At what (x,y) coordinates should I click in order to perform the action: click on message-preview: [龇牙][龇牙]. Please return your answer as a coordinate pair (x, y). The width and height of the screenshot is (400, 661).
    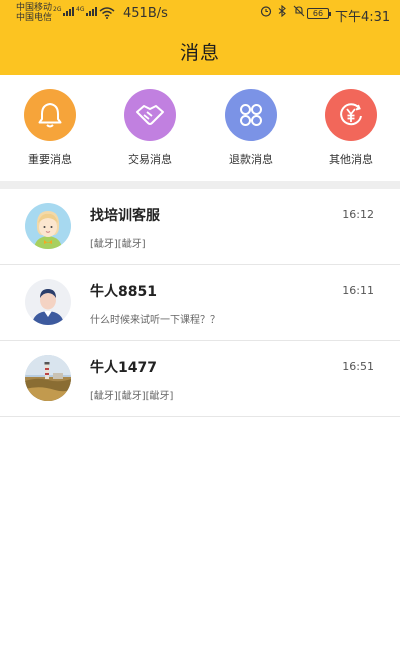
    Looking at the image, I should click on (118, 244).